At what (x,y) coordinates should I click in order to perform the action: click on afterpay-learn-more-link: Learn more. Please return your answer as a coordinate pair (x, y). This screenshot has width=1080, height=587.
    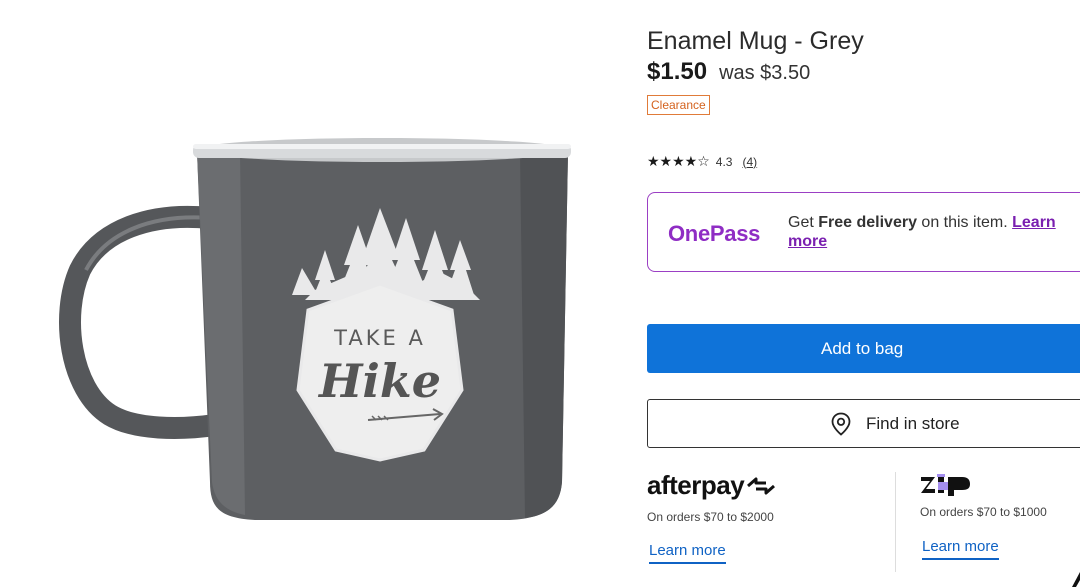
    Looking at the image, I should click on (687, 553).